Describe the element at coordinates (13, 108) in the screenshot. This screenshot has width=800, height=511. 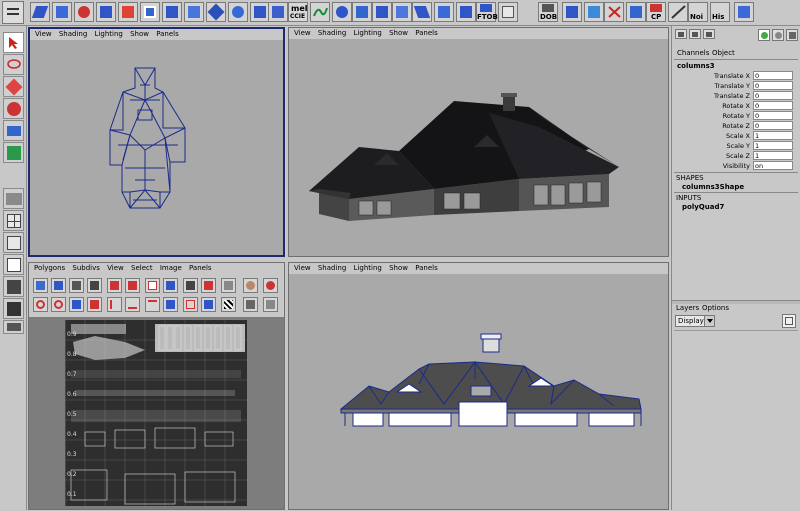
I see `rotate-tool-button` at that location.